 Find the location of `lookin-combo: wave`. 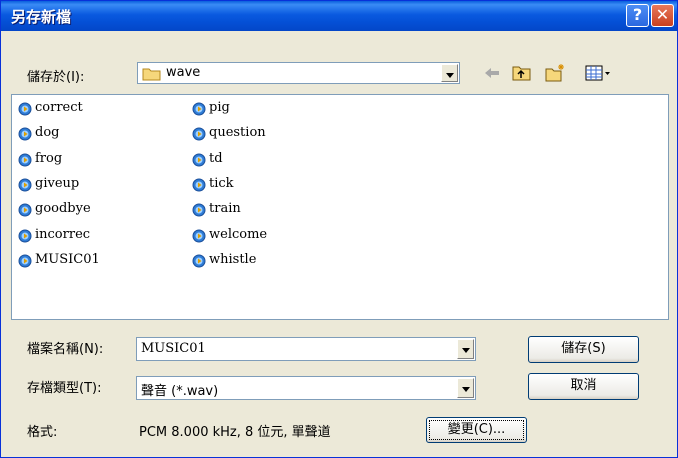

lookin-combo: wave is located at coordinates (298, 73).